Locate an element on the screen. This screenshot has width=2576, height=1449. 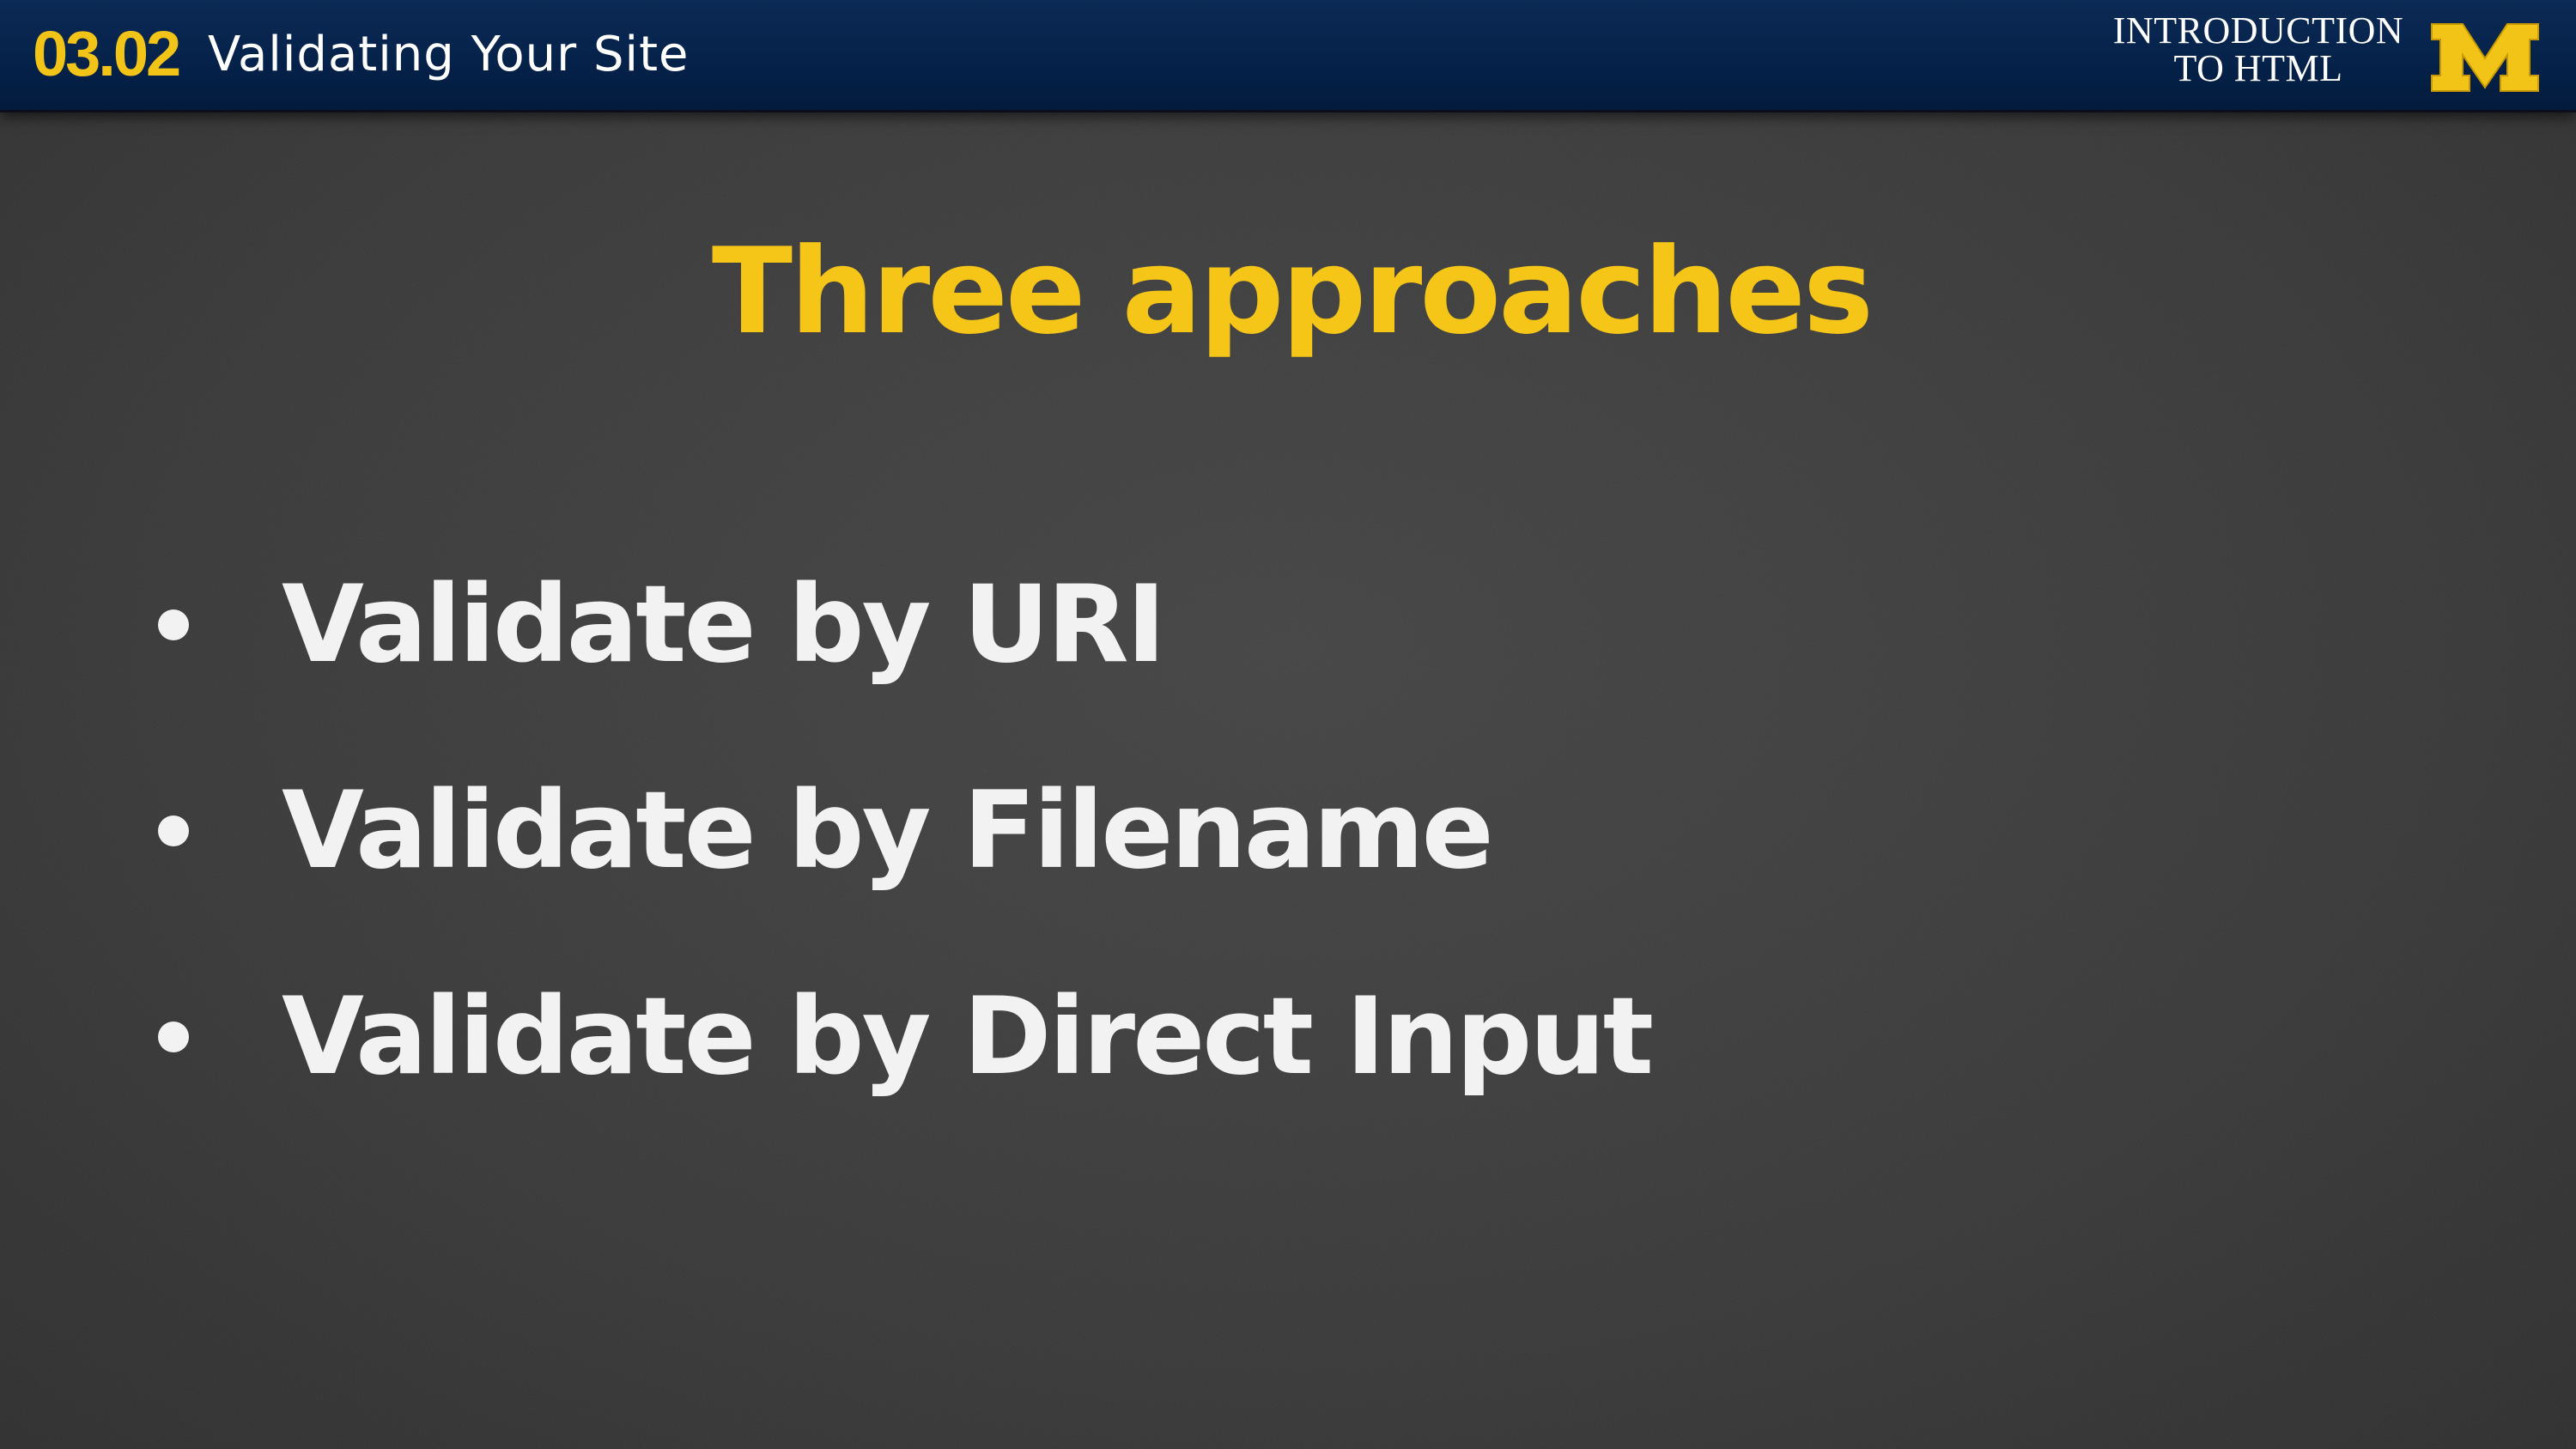
list-item: Validate by URI is located at coordinates (1288, 625).